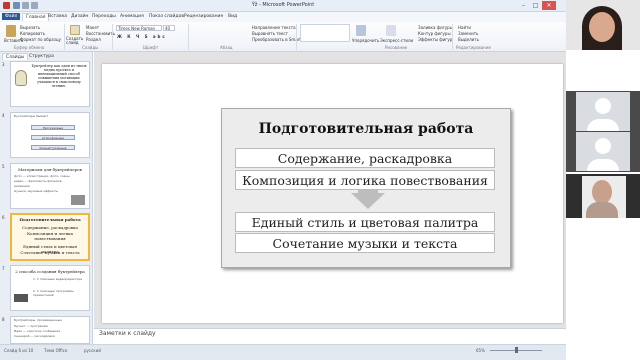  Describe the element at coordinates (283, 5) in the screenshot. I see `window-title: Ýž - Microsoft PowerPoint` at that location.